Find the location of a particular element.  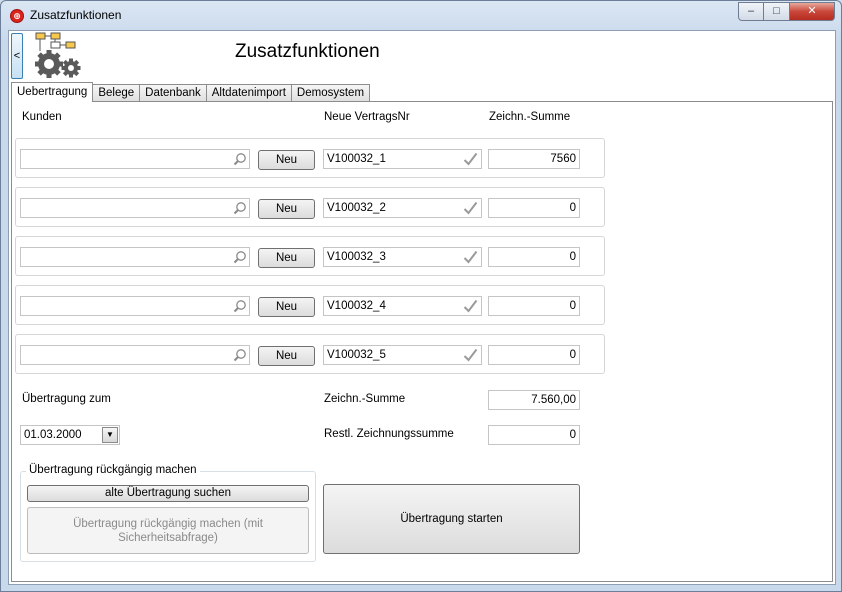

contract-number-value: V100032_1 is located at coordinates (356, 159).